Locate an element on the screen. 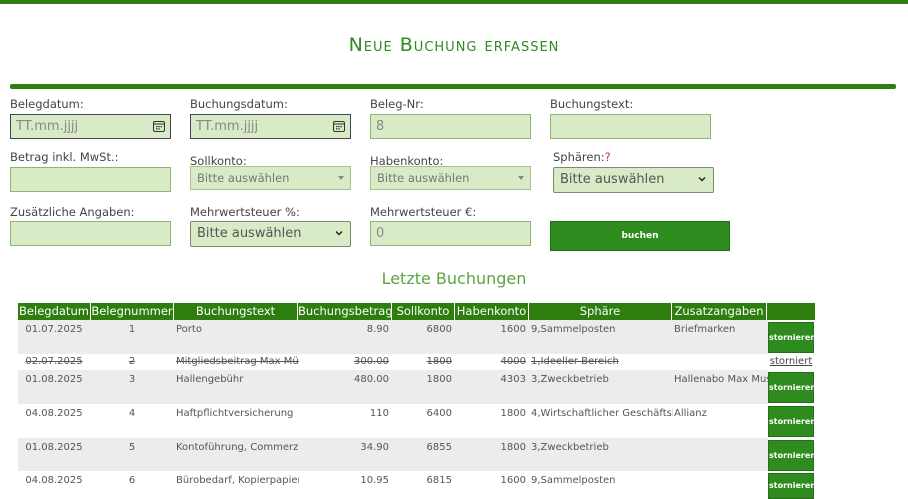 The width and height of the screenshot is (908, 499). th-sphaere: Sphäre is located at coordinates (600, 311).